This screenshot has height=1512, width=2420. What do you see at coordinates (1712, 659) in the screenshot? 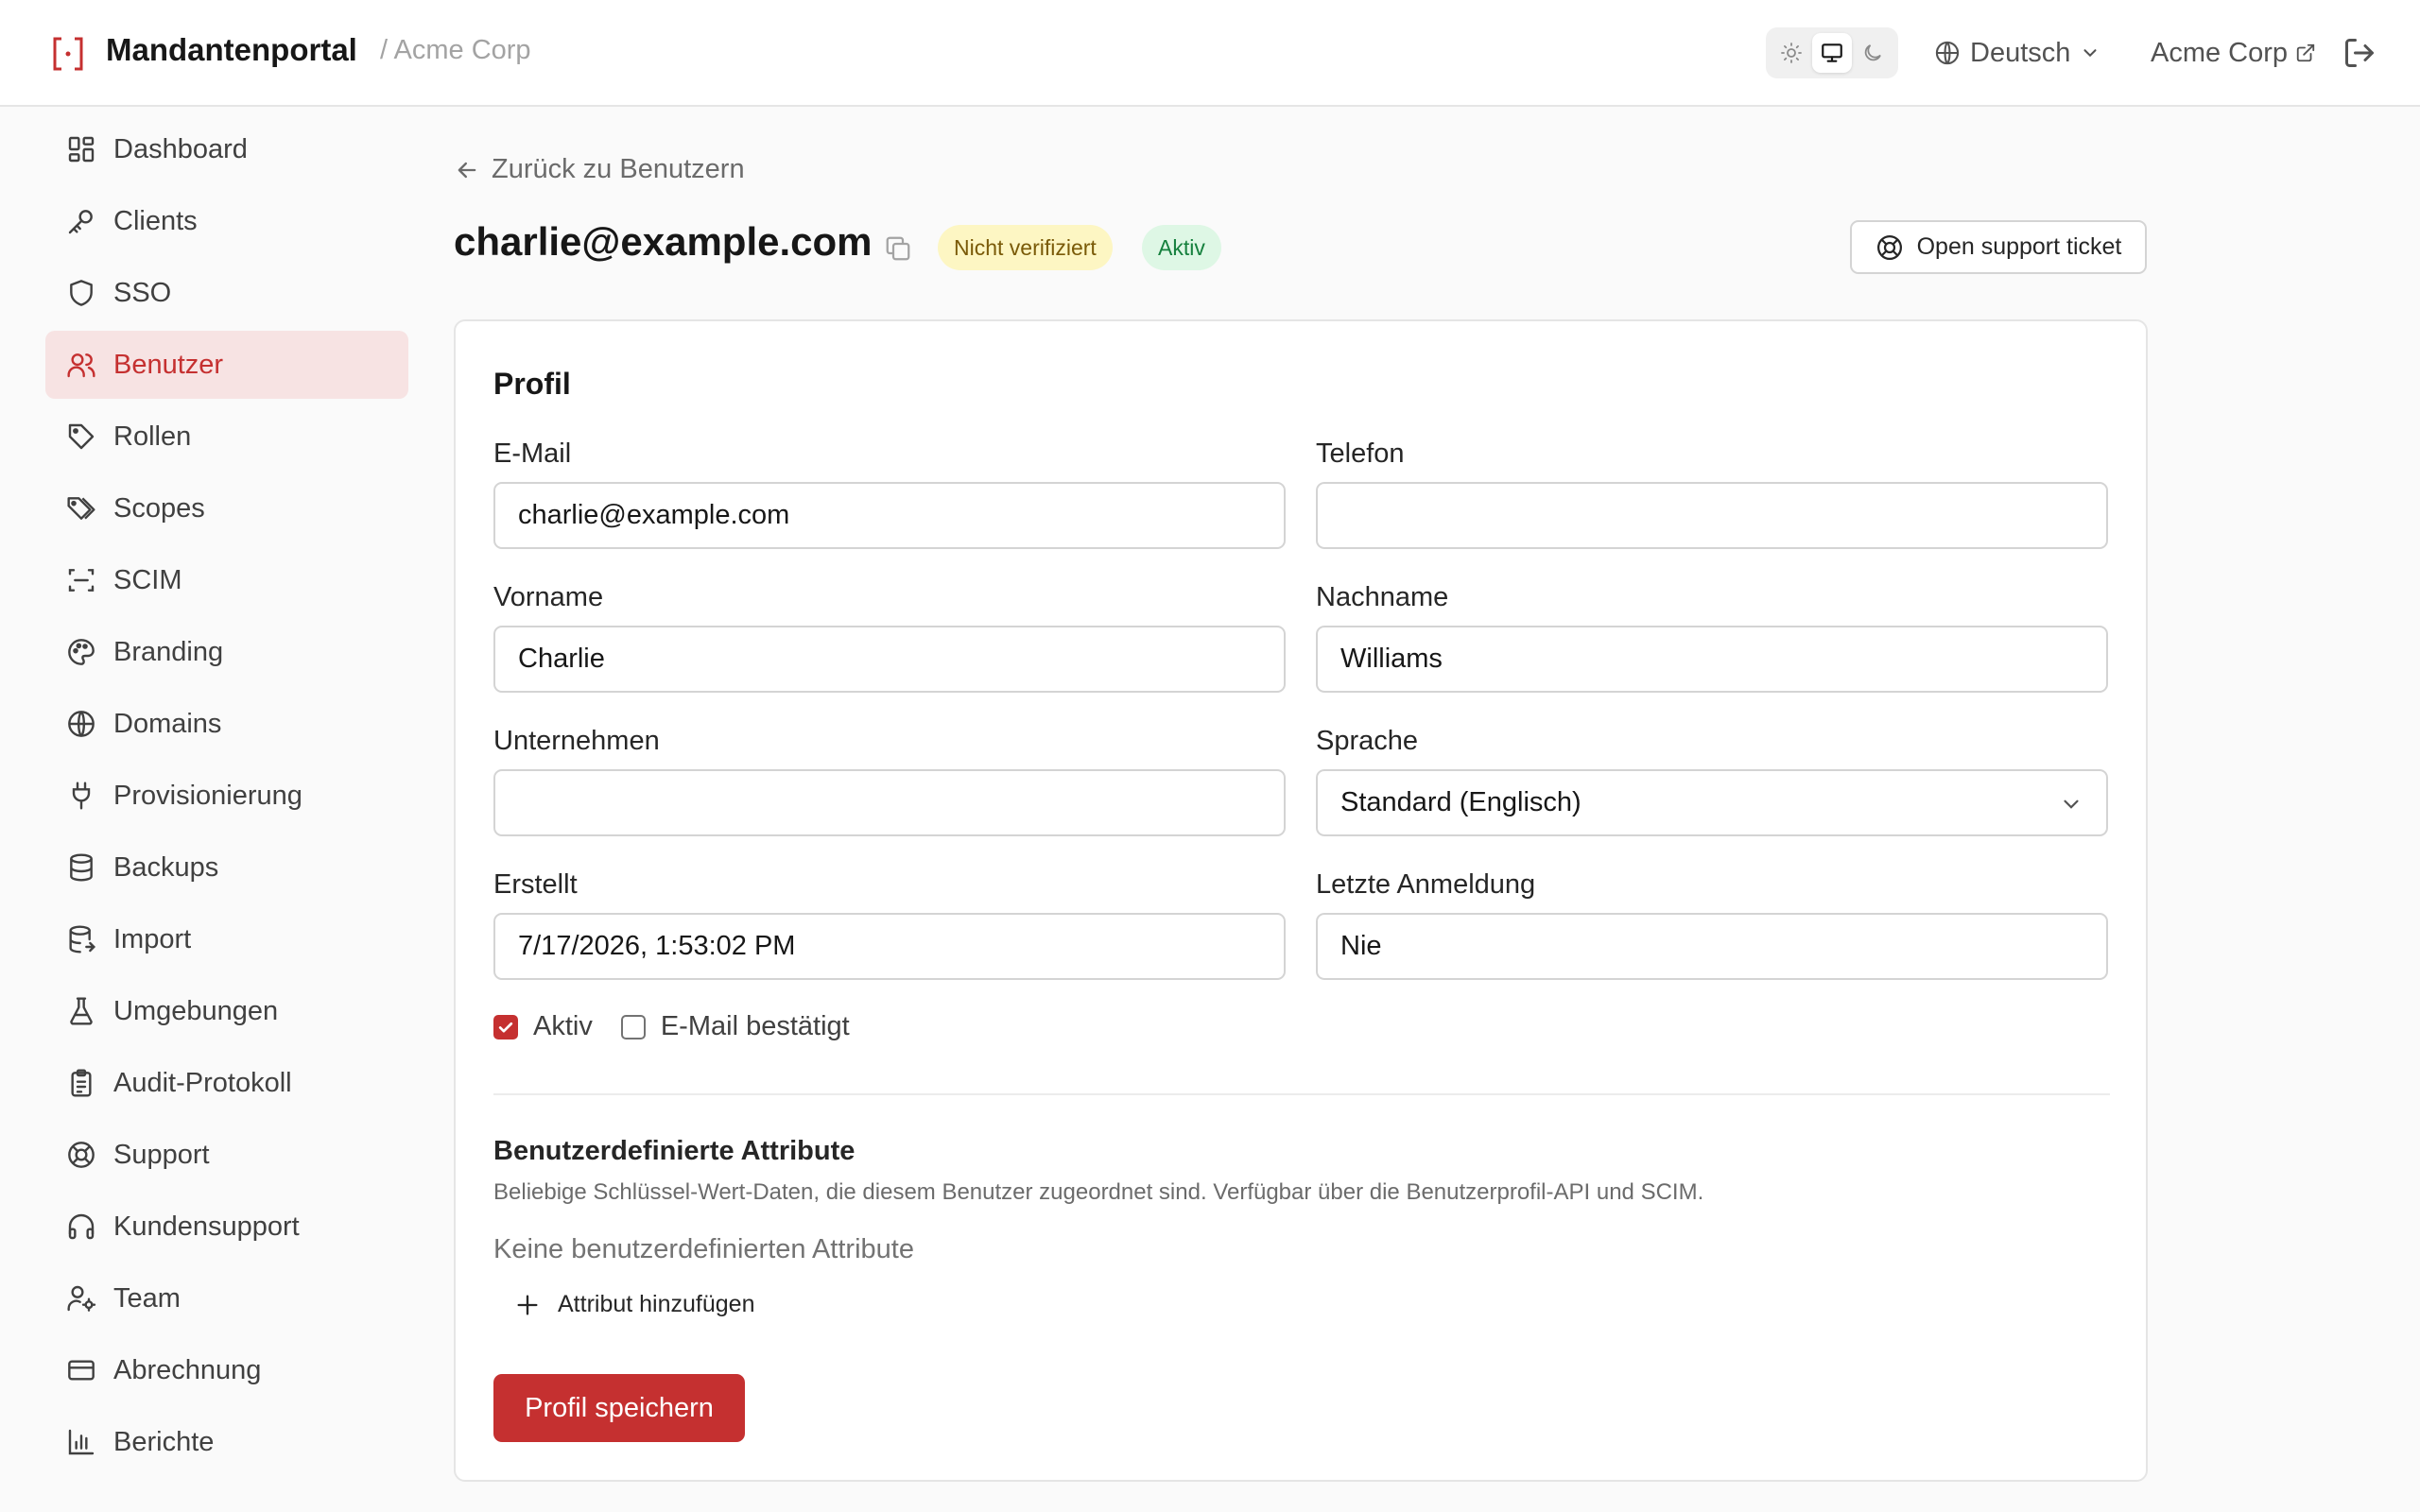
I see `lastname-field` at bounding box center [1712, 659].